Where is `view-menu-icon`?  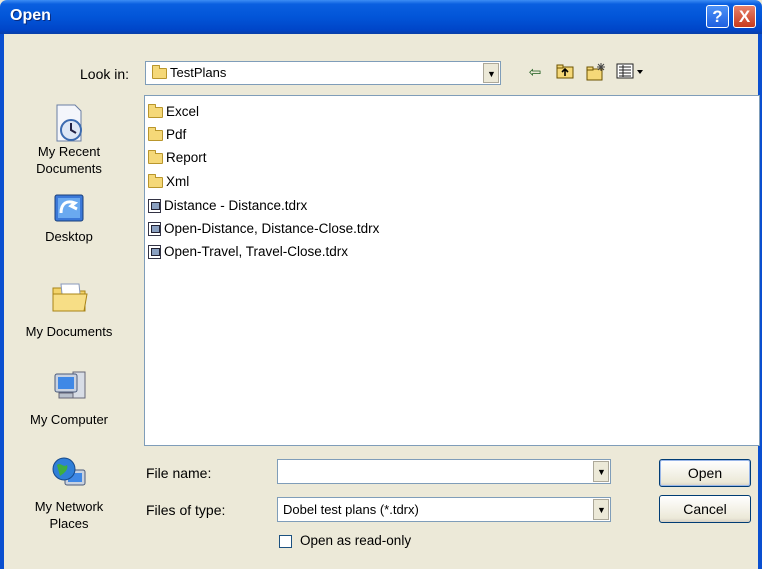 view-menu-icon is located at coordinates (631, 73).